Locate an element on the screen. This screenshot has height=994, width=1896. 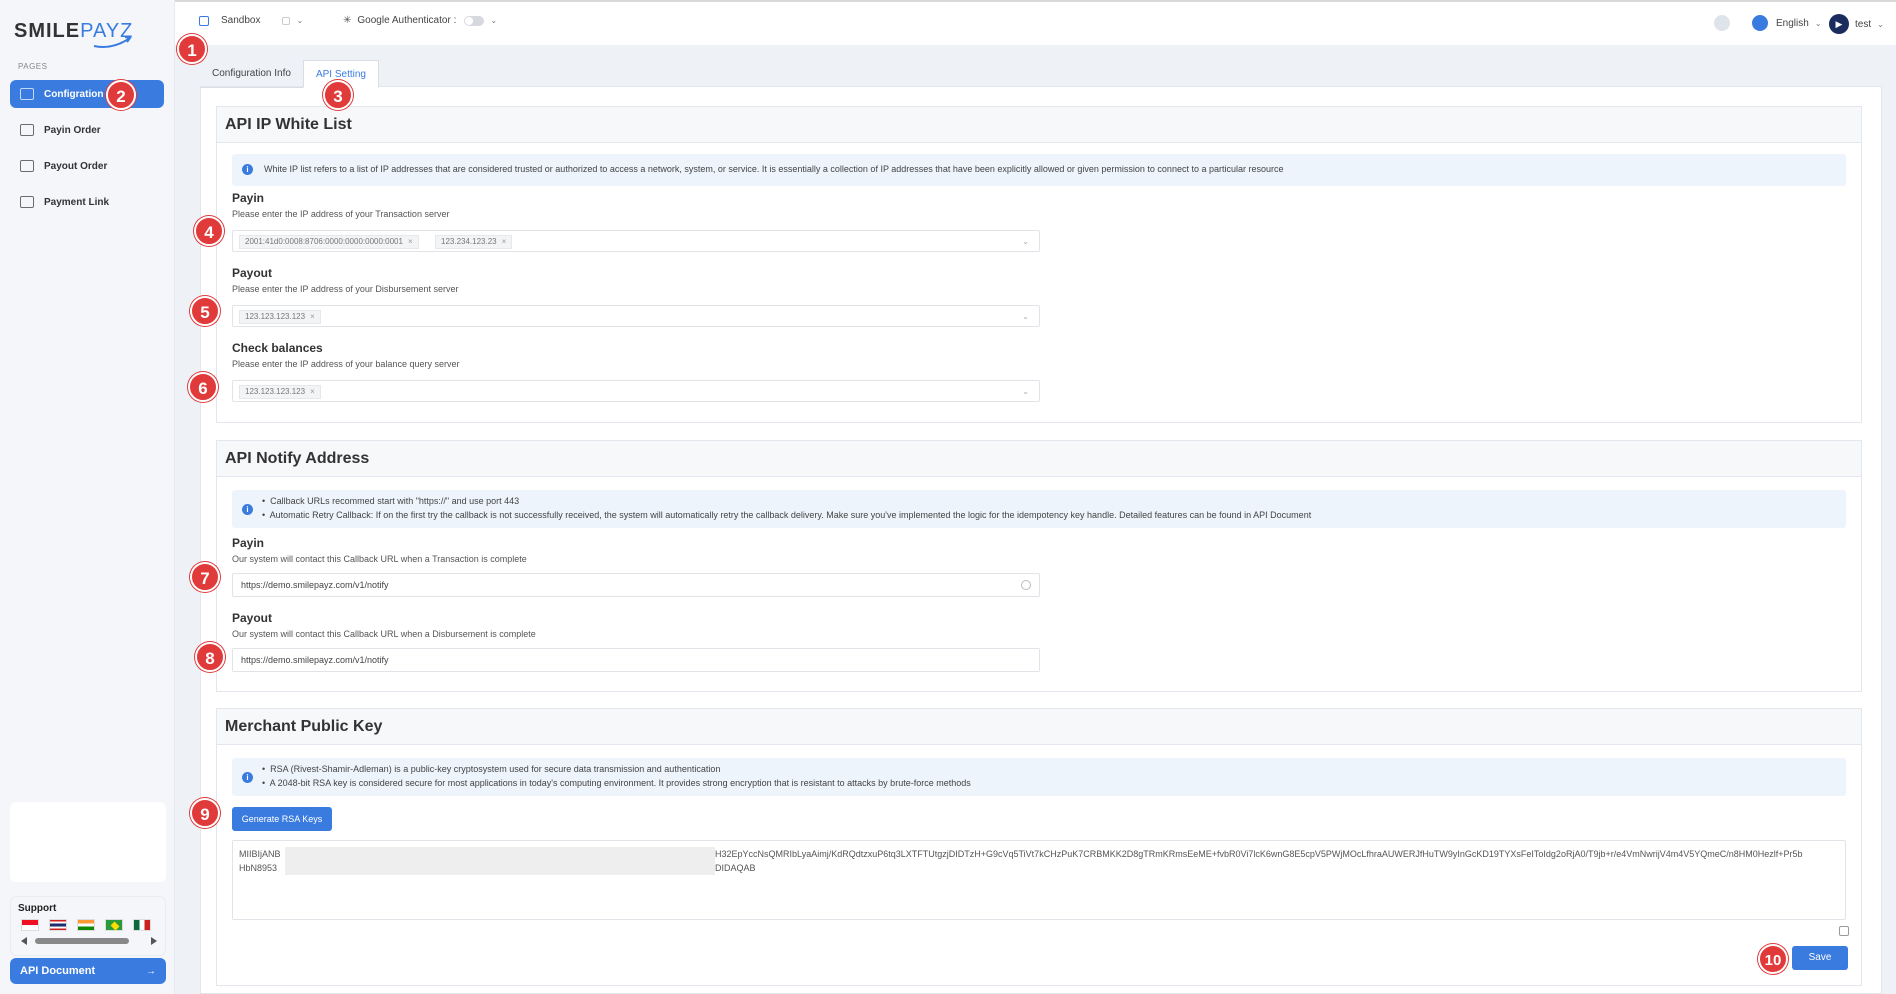
sidebar-item-payment-link: Payment Link is located at coordinates (87, 202).